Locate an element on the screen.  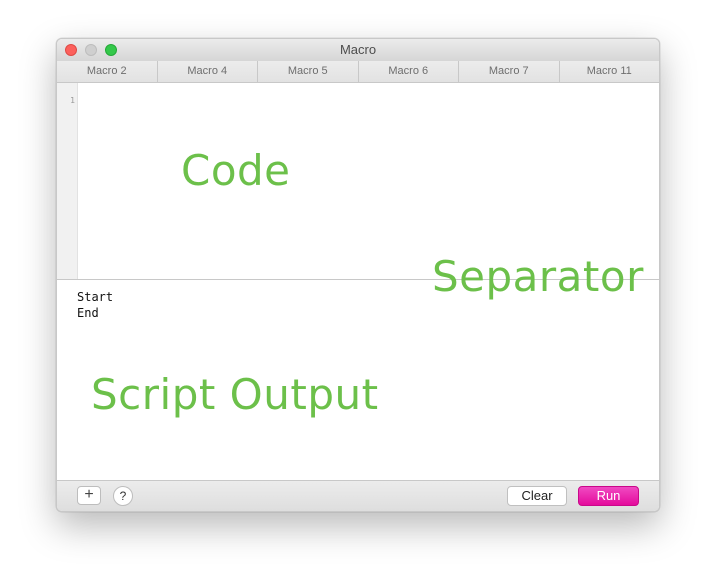
tab-macro-5: Macro 5 is located at coordinates (308, 71).